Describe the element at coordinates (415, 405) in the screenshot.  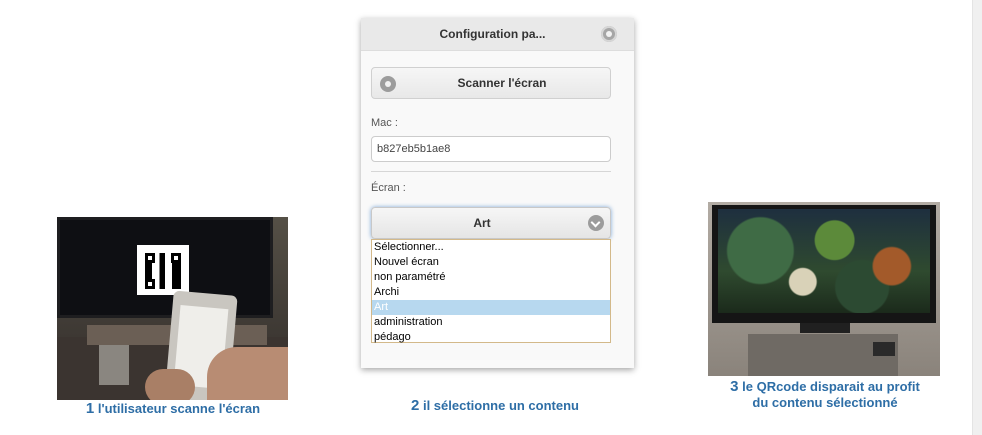
I see `caption-step-2-number: 2` at that location.